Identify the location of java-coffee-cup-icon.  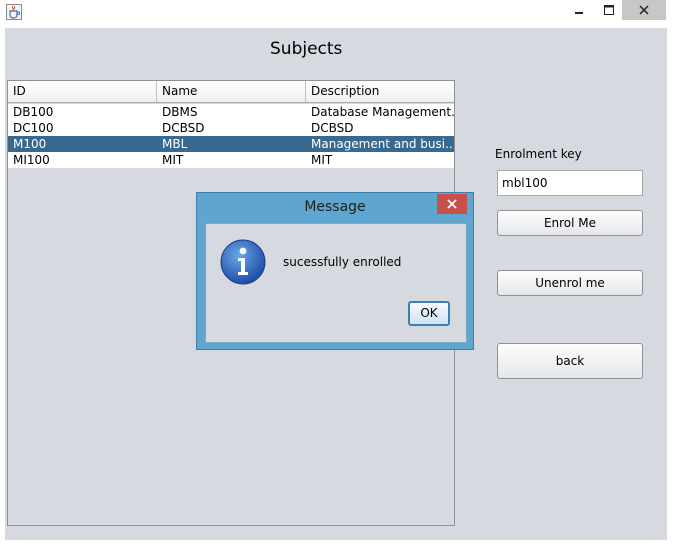
(14, 12).